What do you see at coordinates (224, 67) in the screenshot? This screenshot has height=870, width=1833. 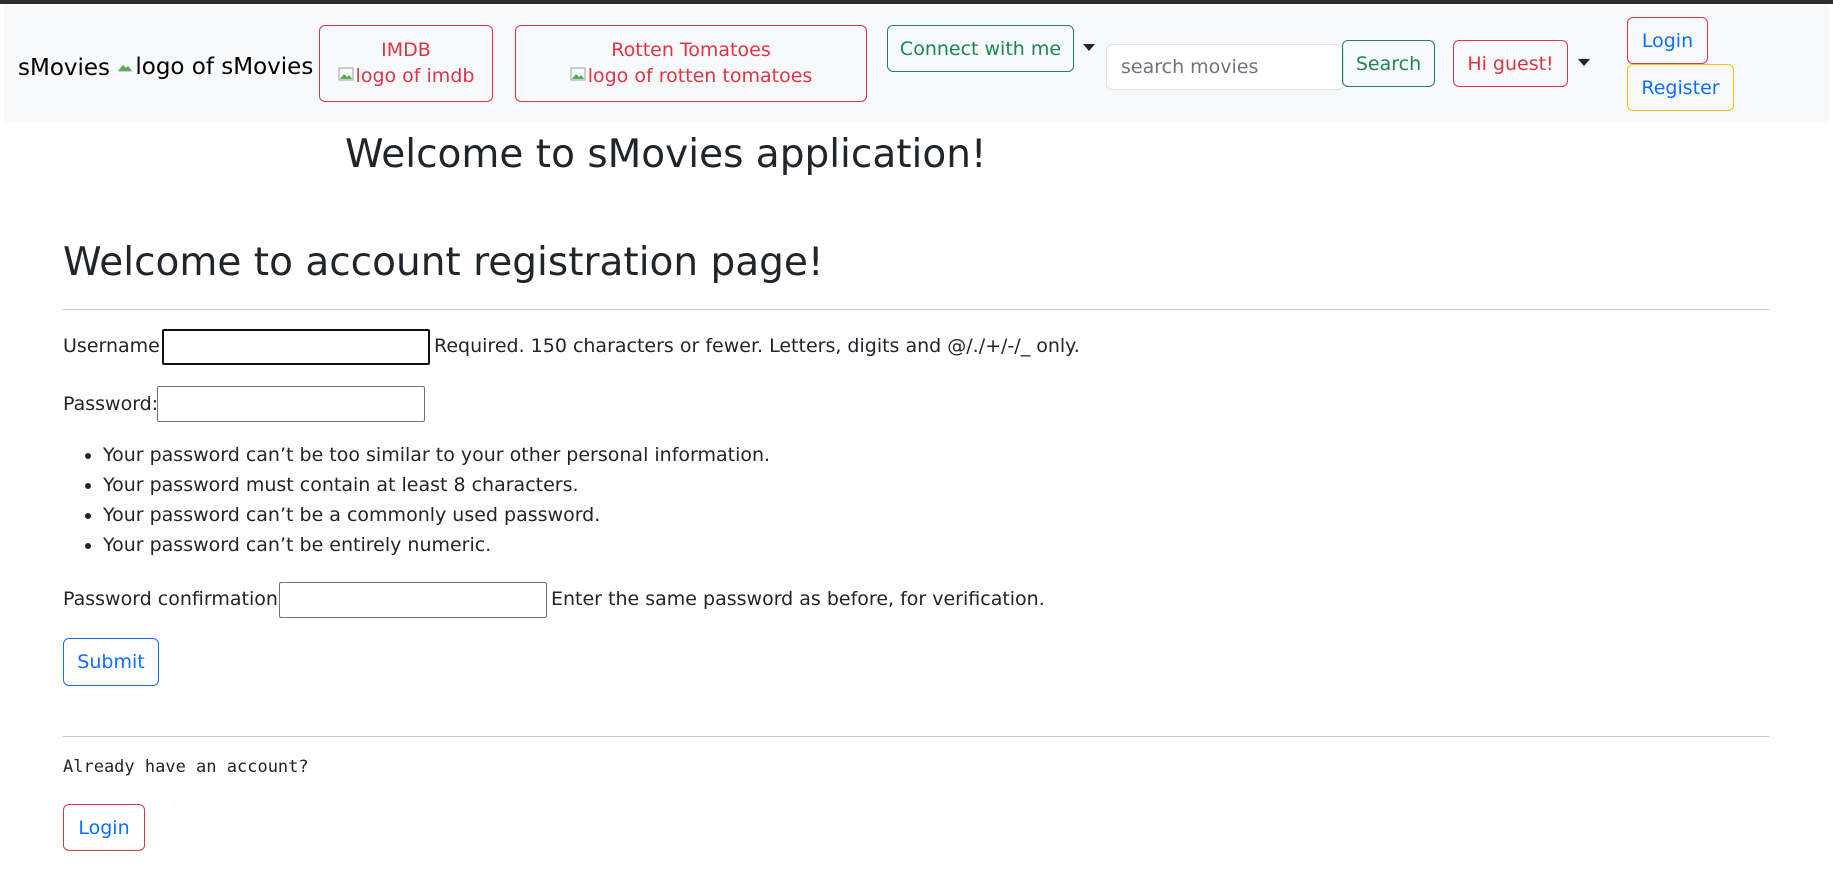 I see `brand-logo-alt: logo of sMovies` at bounding box center [224, 67].